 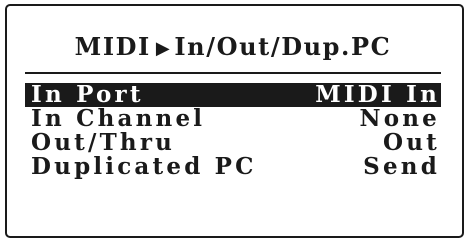 What do you see at coordinates (377, 95) in the screenshot?
I see `param-value: MIDI In` at bounding box center [377, 95].